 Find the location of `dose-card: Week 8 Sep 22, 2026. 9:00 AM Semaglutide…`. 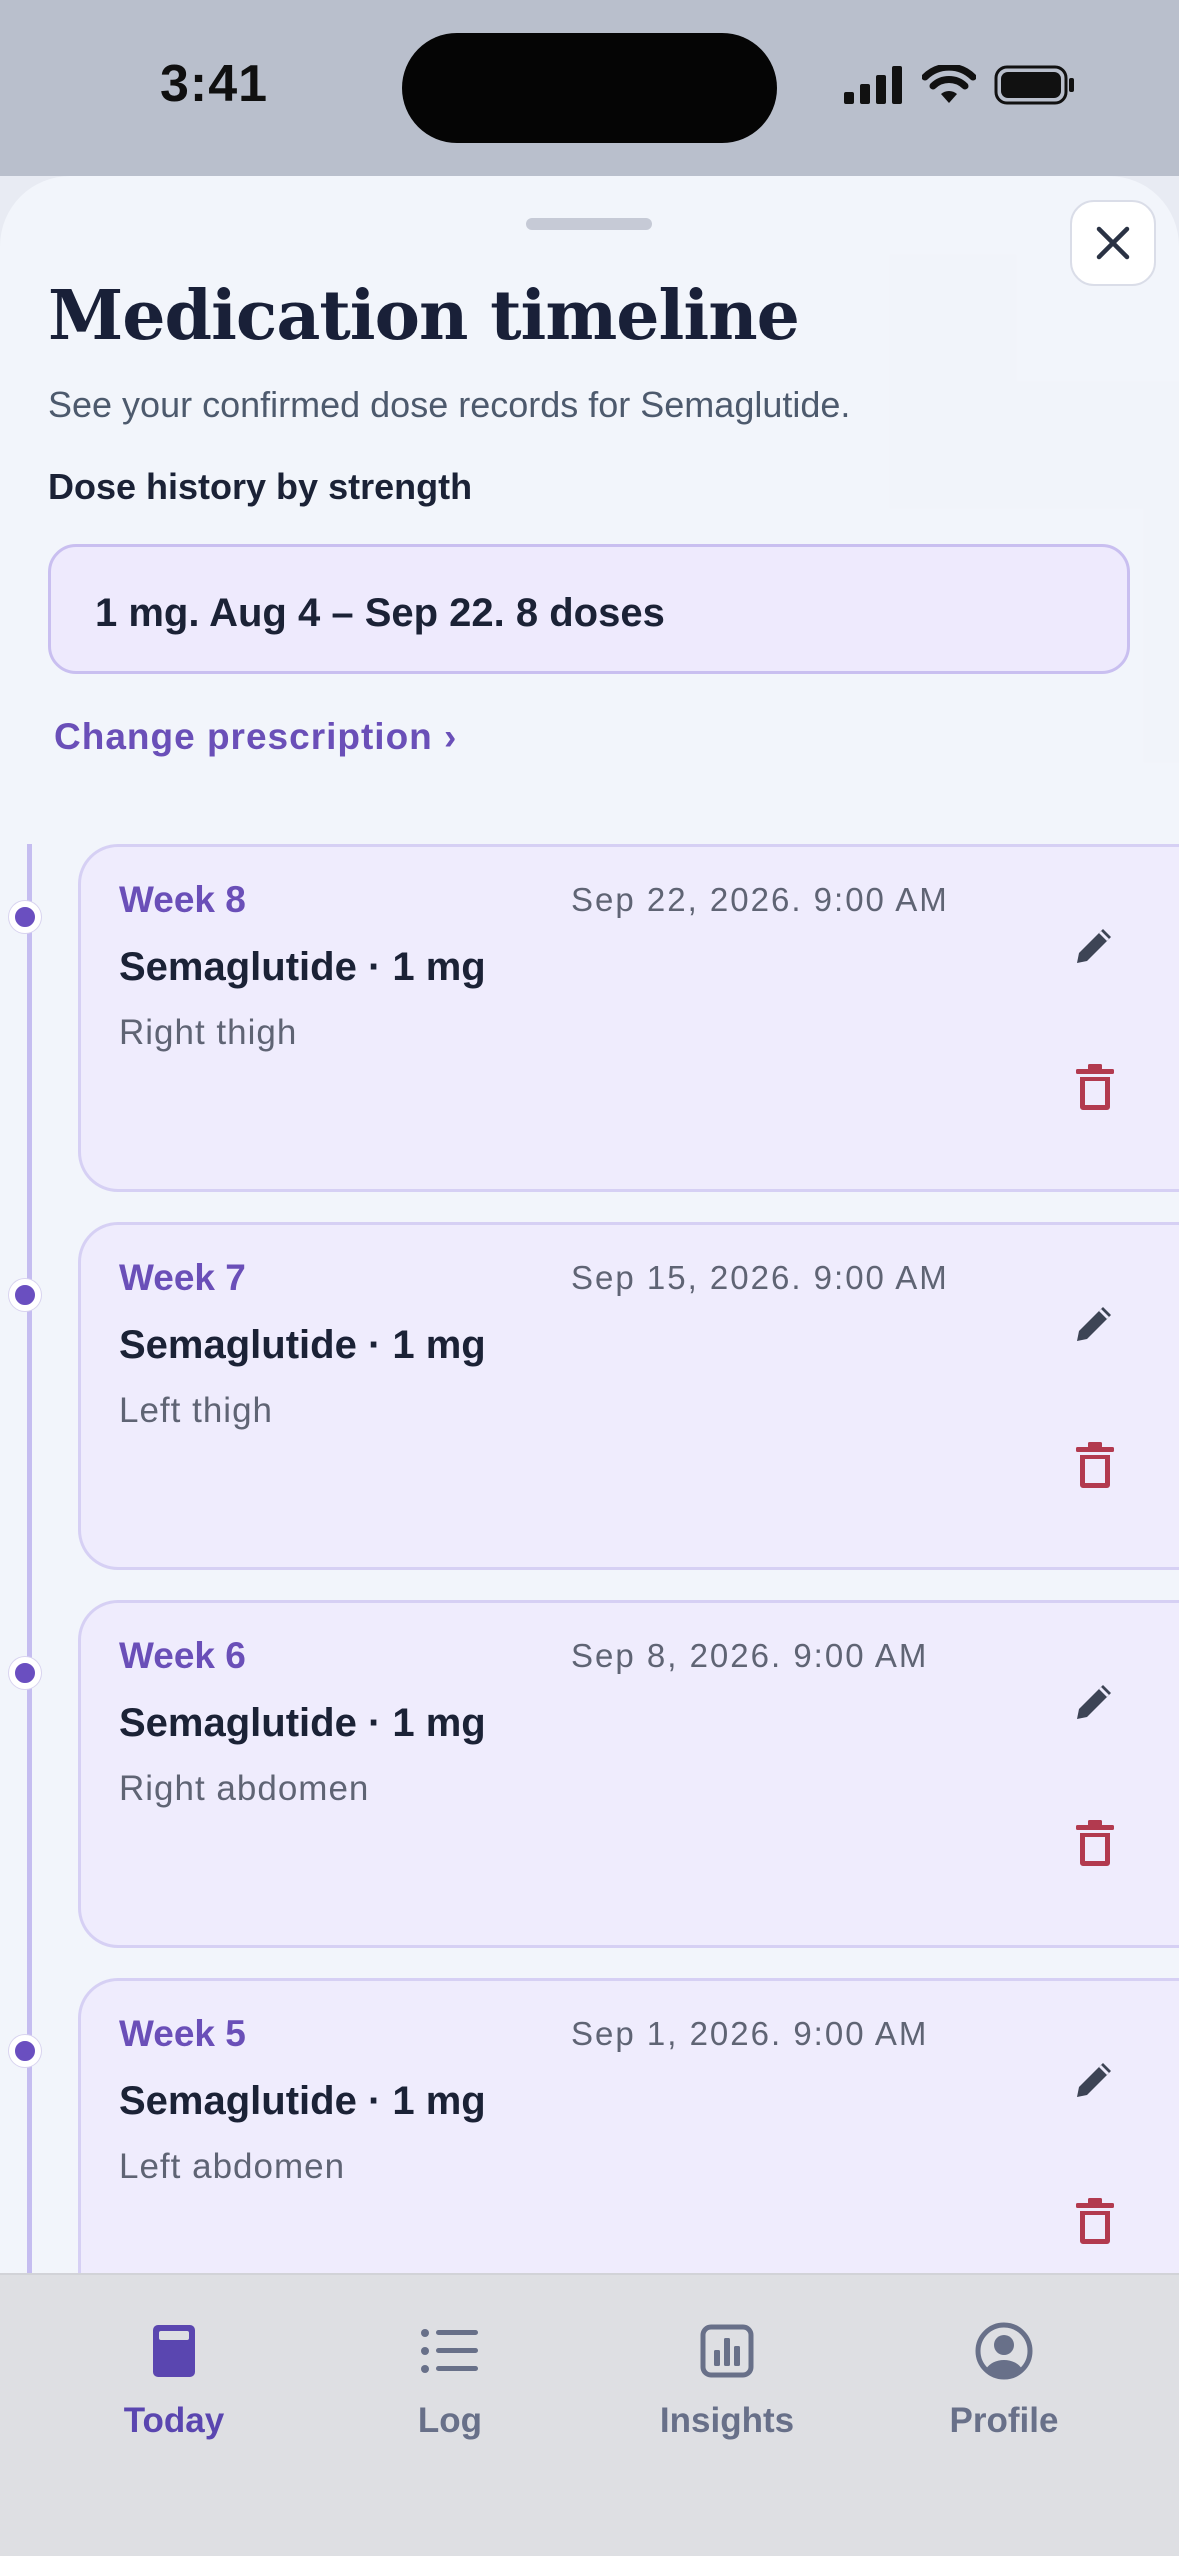

dose-card: Week 8 Sep 22, 2026. 9:00 AM Semaglutide… is located at coordinates (628, 1018).